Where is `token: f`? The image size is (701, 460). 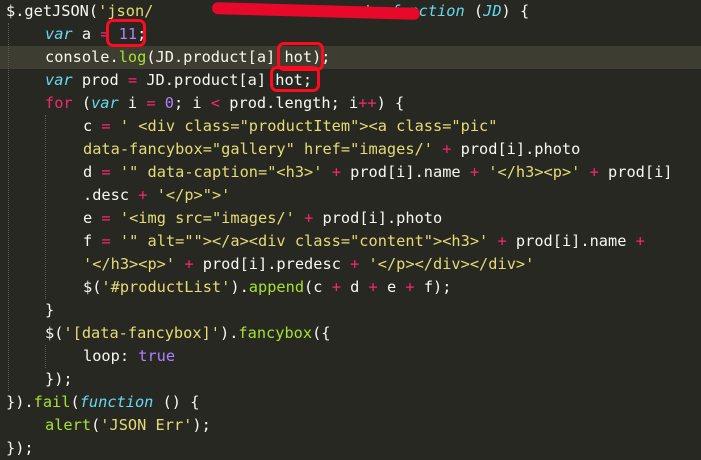
token: f is located at coordinates (92, 241).